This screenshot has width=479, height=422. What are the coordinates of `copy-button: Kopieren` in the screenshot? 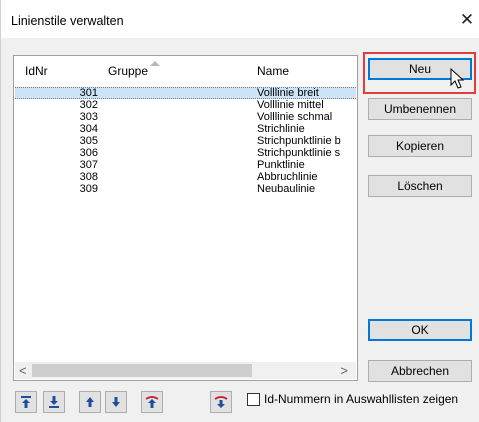 It's located at (420, 146).